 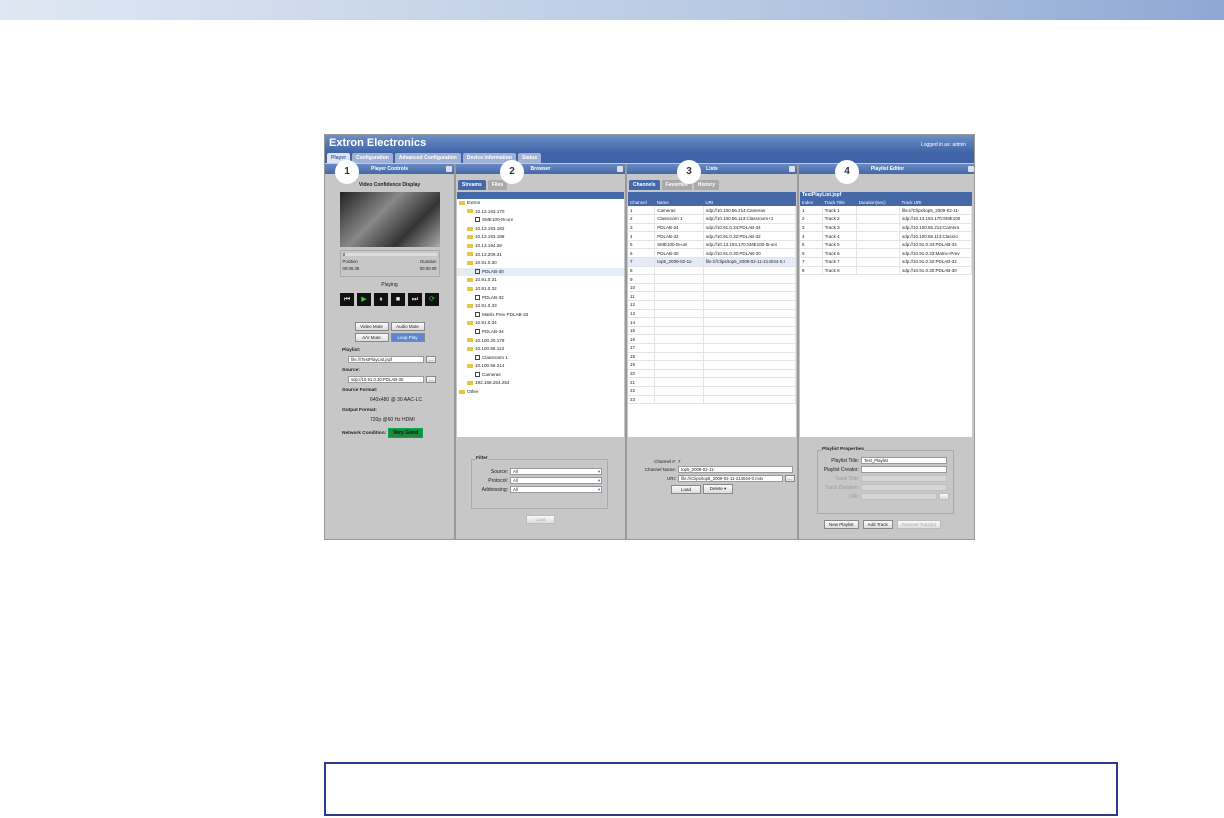 I want to click on table-row: 17, so click(x=712, y=348).